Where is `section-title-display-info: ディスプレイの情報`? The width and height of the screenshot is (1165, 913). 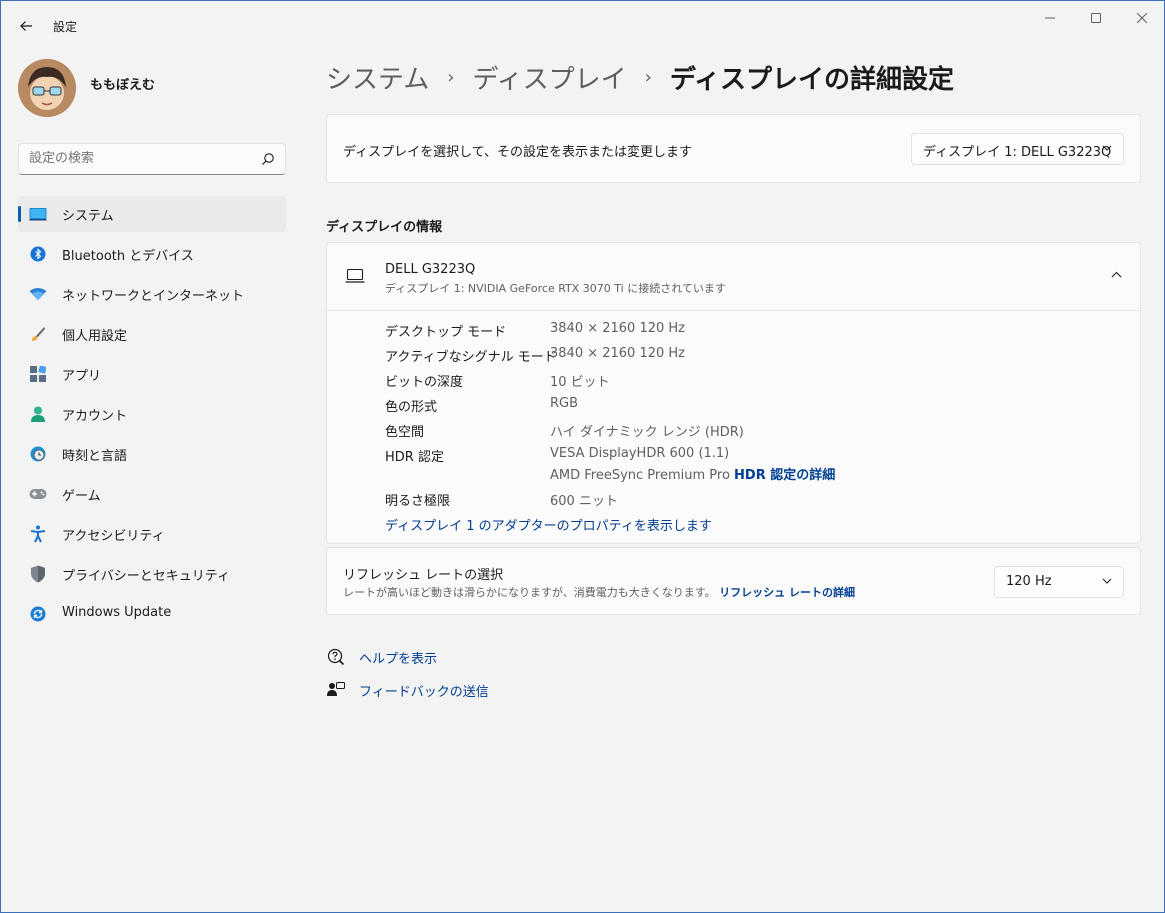 section-title-display-info: ディスプレイの情報 is located at coordinates (384, 227).